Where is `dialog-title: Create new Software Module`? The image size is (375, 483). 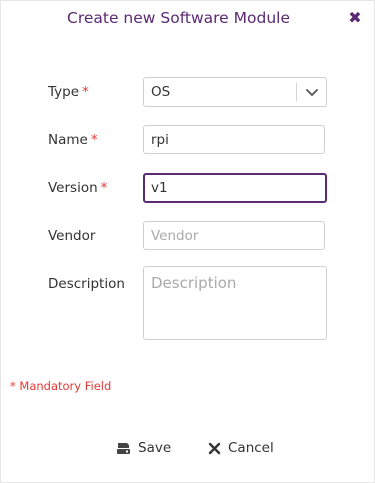
dialog-title: Create new Software Module is located at coordinates (179, 18).